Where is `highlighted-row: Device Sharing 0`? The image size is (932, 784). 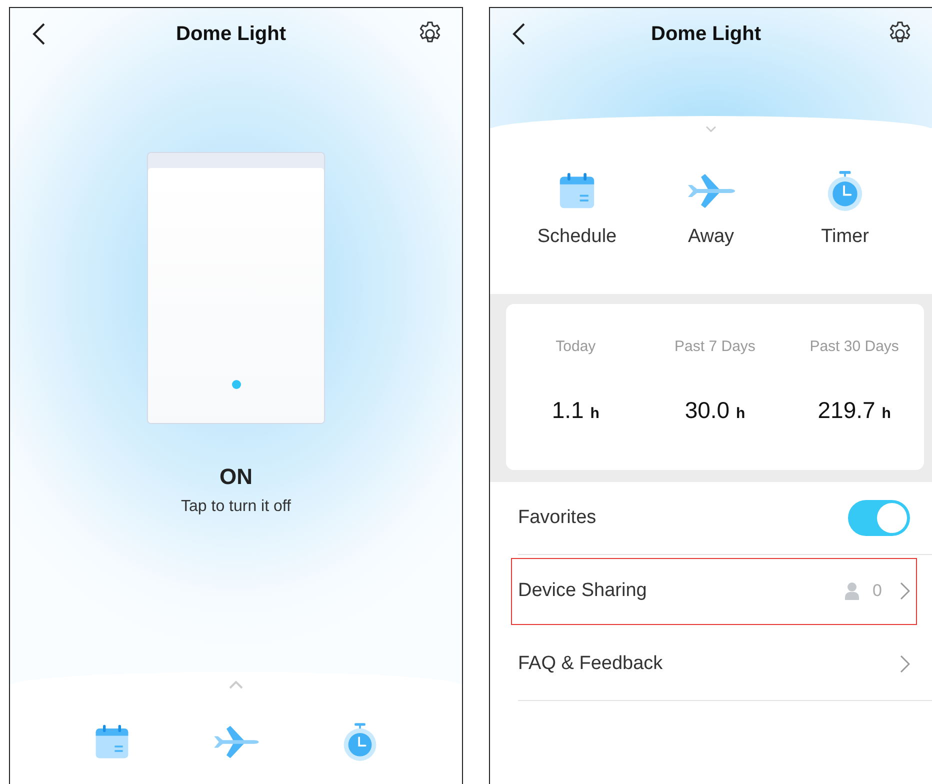
highlighted-row: Device Sharing 0 is located at coordinates (714, 591).